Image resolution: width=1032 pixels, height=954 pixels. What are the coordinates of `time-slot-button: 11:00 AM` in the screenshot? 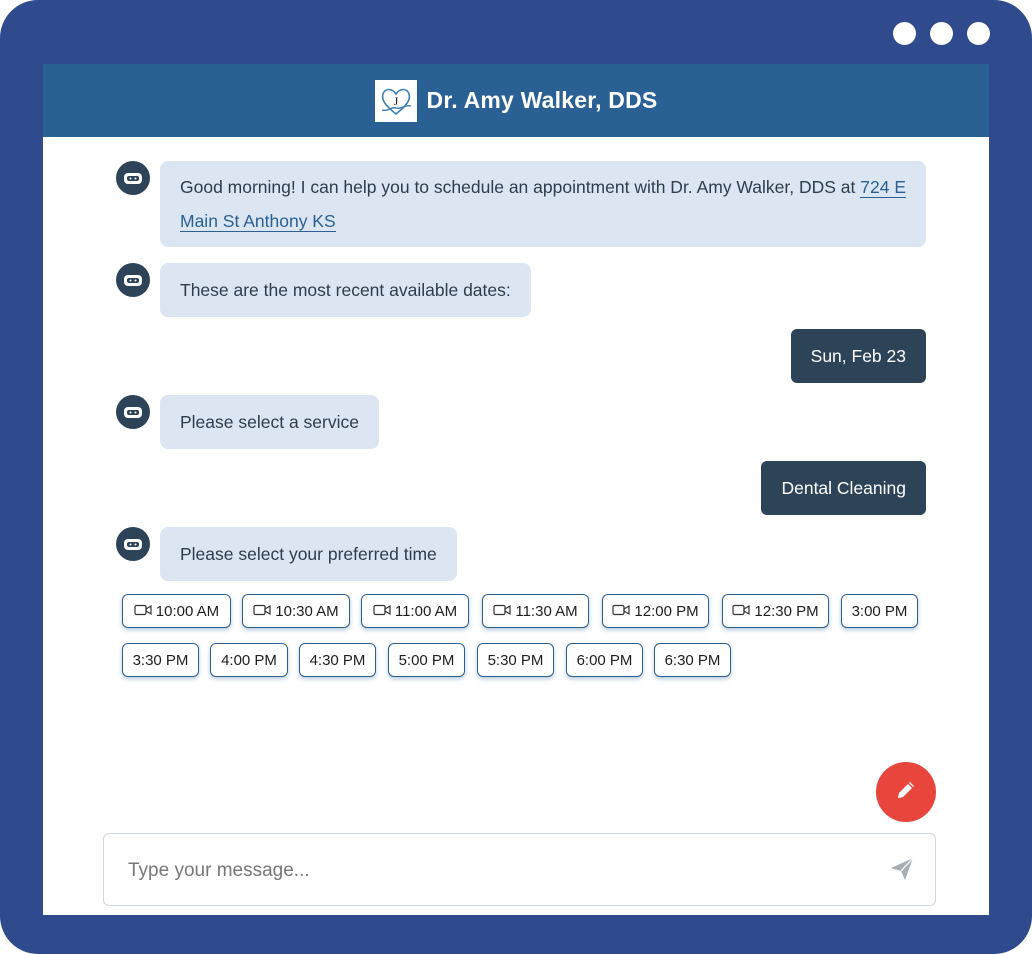 It's located at (415, 611).